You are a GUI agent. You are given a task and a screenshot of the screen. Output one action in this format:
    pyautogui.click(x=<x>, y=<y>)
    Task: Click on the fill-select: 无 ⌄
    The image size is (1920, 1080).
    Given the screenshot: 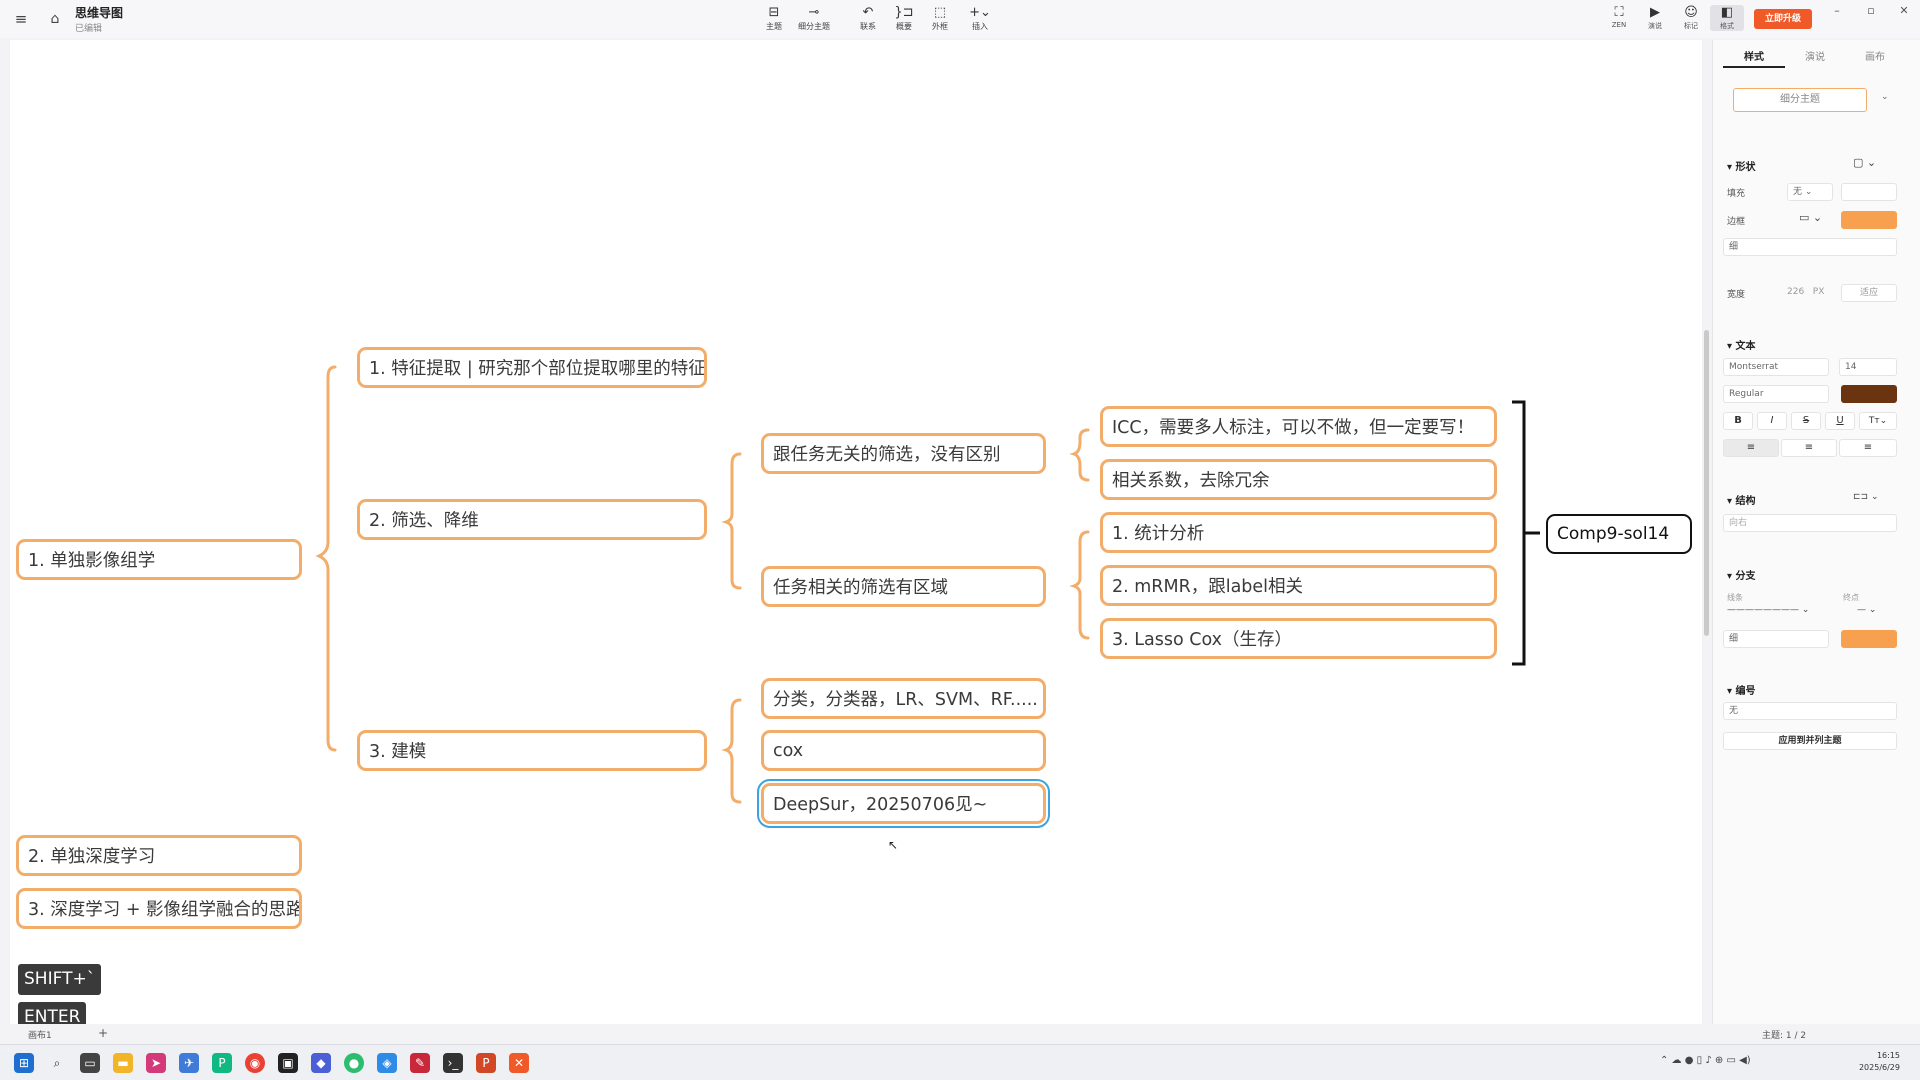 What is the action you would take?
    pyautogui.click(x=1810, y=192)
    